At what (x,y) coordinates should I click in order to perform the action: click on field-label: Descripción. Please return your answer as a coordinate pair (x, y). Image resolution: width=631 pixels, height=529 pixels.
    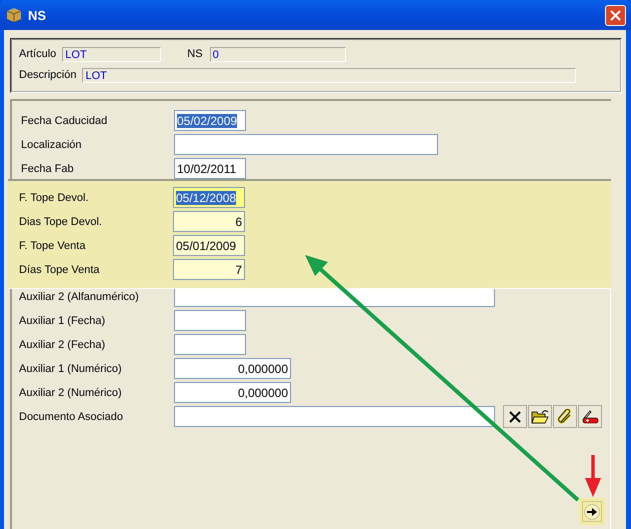
    Looking at the image, I should click on (47, 75).